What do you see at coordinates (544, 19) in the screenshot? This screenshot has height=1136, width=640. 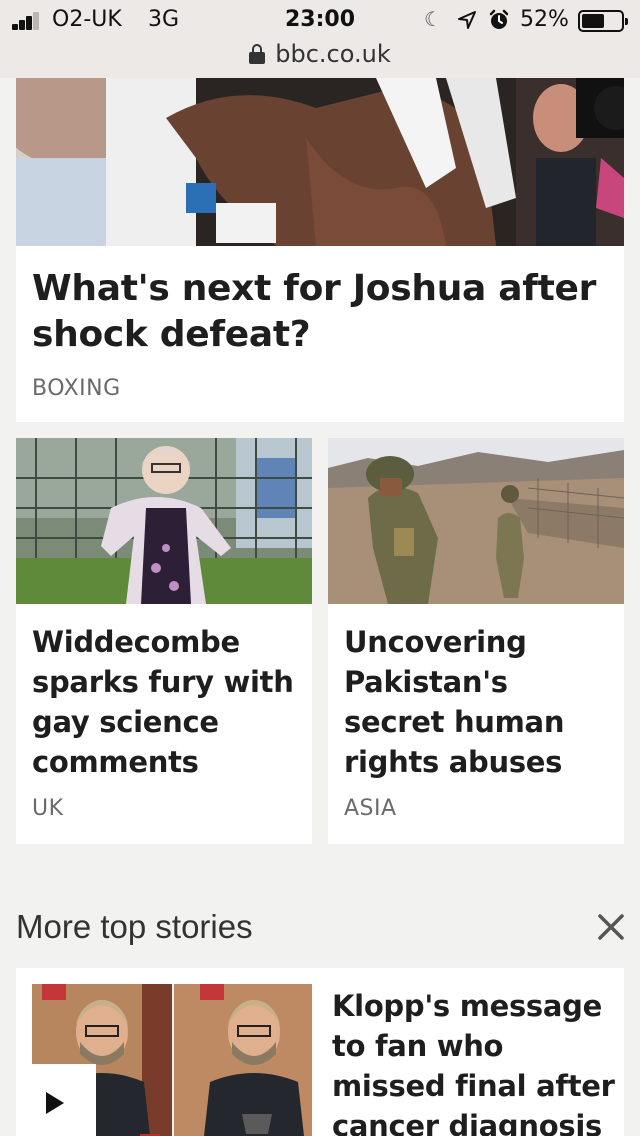 I see `battery-percentage: 52%` at bounding box center [544, 19].